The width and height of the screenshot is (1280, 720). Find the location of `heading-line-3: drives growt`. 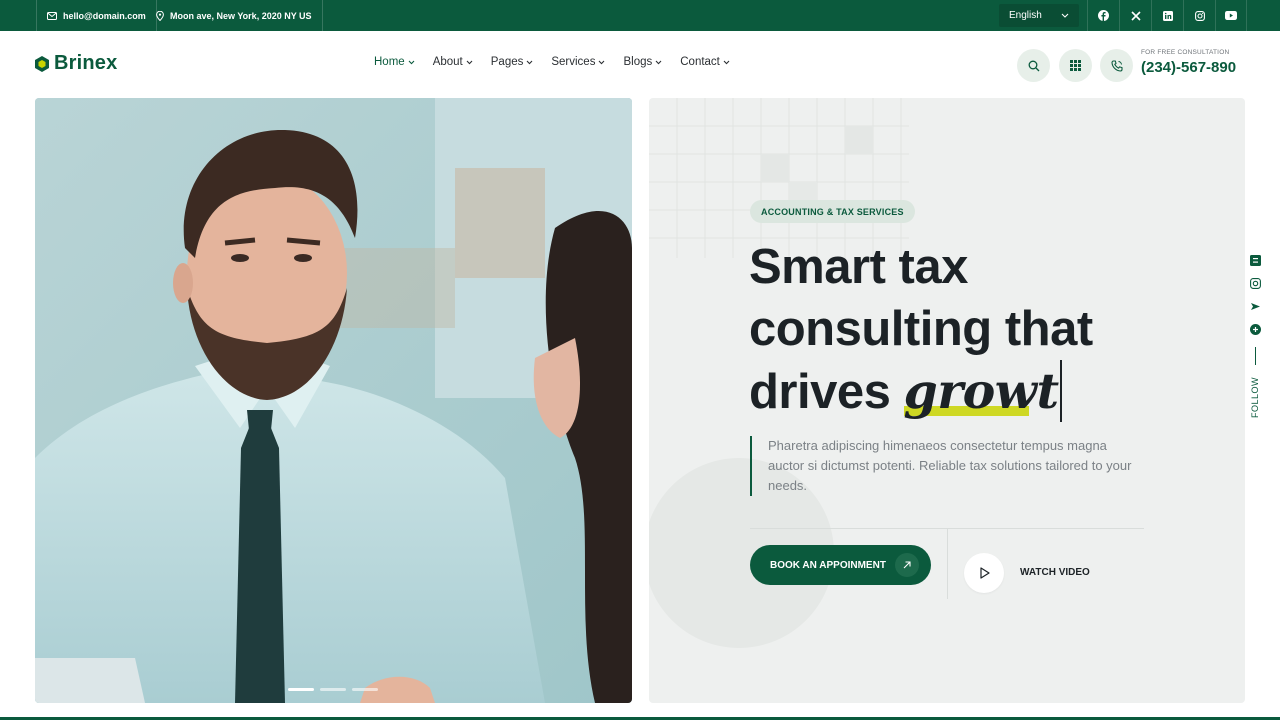

heading-line-3: drives growt is located at coordinates (921, 391).